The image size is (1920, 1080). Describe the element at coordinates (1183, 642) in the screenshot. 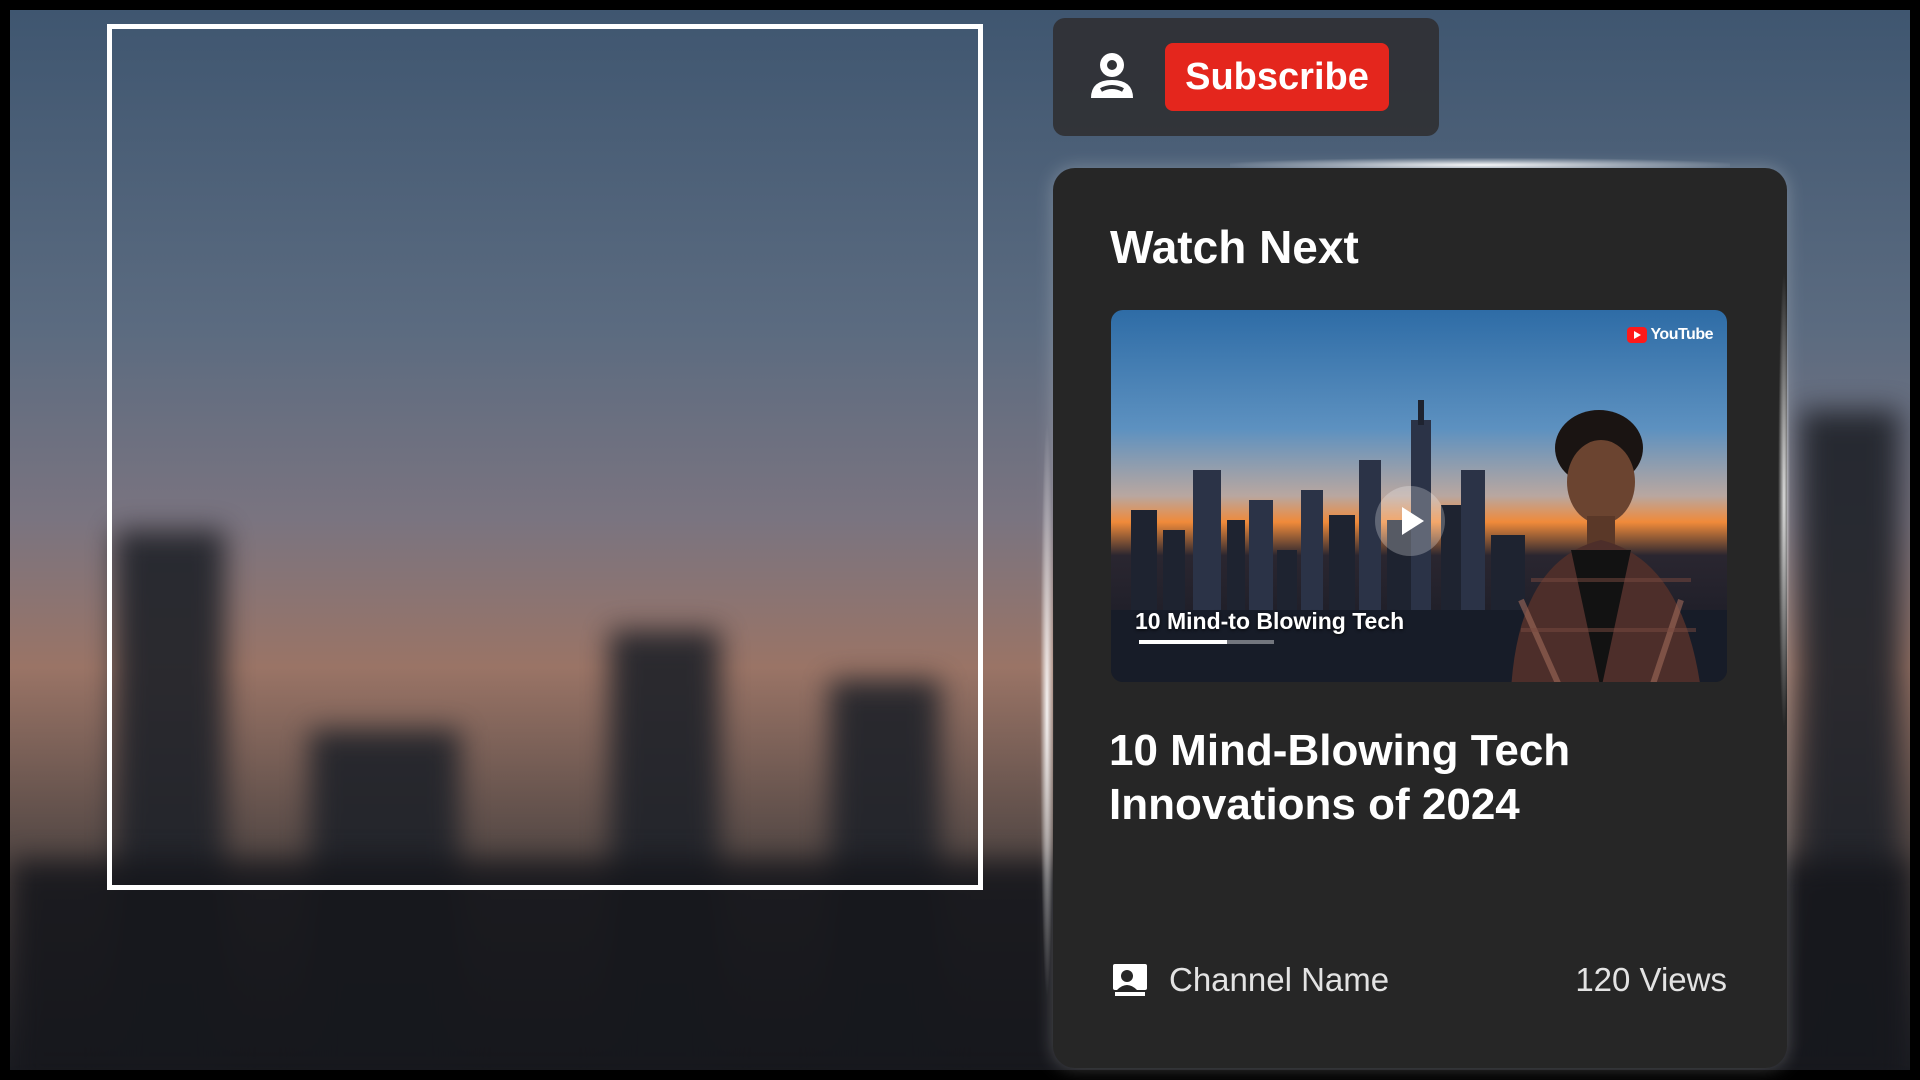

I see `thumbnail-progress-fill` at that location.